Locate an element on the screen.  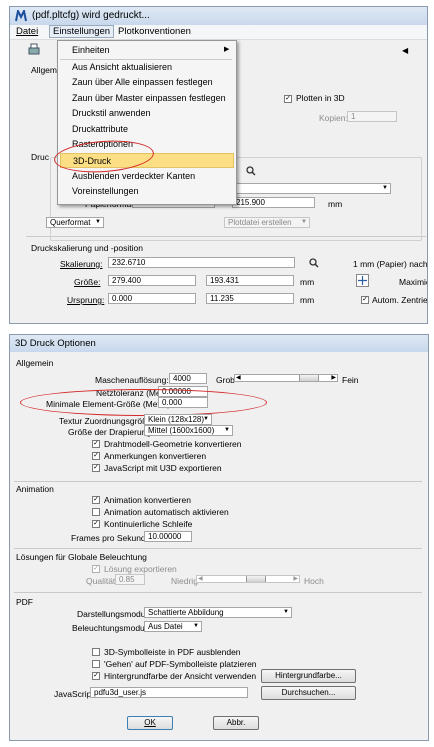
divider is located at coordinates (226, 236).